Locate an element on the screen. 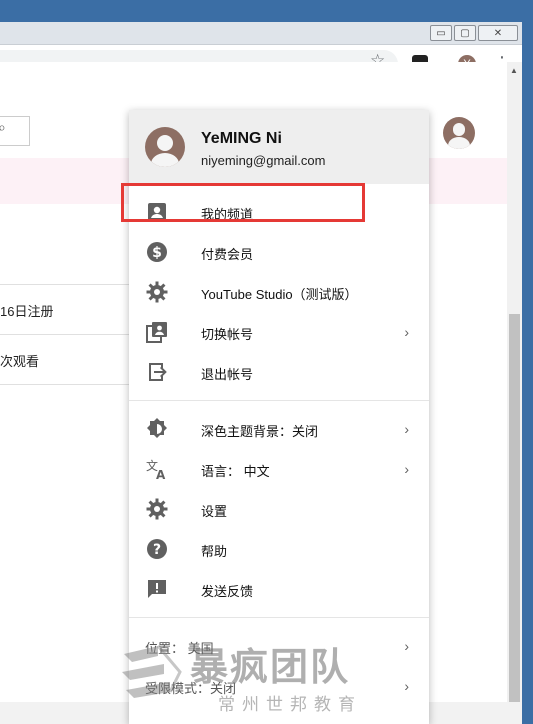 This screenshot has height=724, width=533. close-button: ✕ is located at coordinates (498, 33).